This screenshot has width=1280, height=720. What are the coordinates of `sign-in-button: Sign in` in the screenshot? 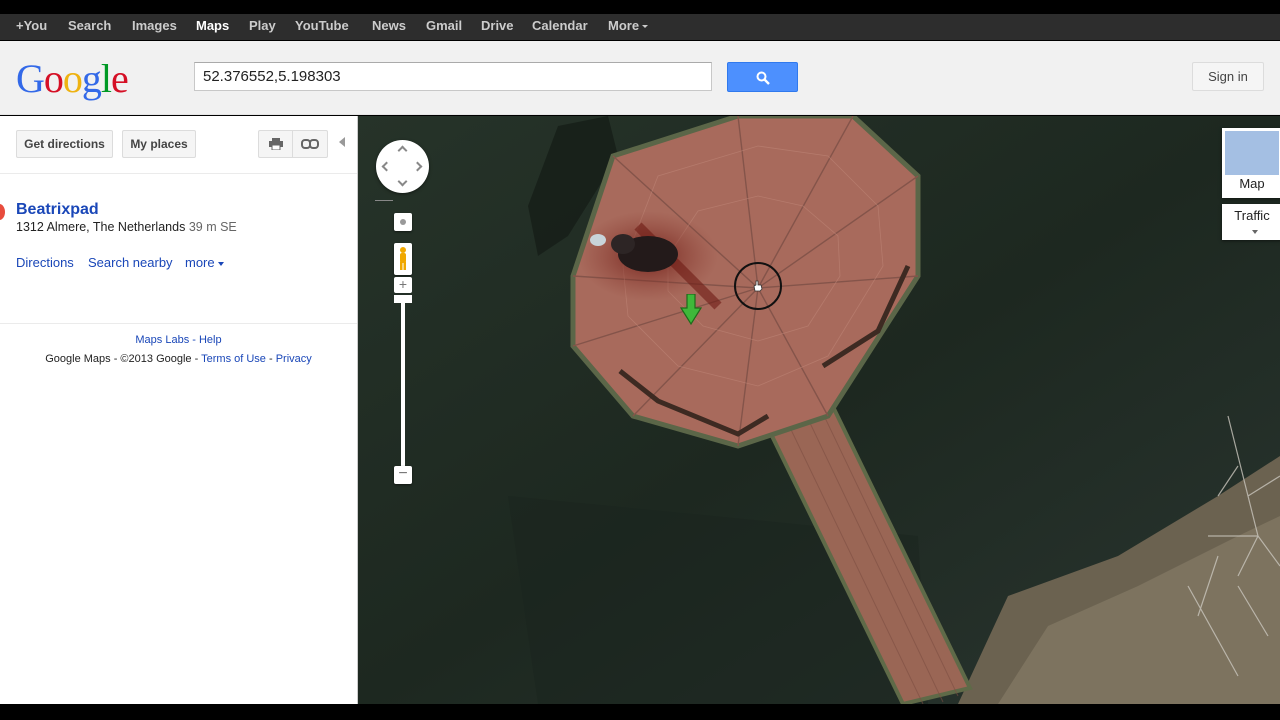 It's located at (1228, 76).